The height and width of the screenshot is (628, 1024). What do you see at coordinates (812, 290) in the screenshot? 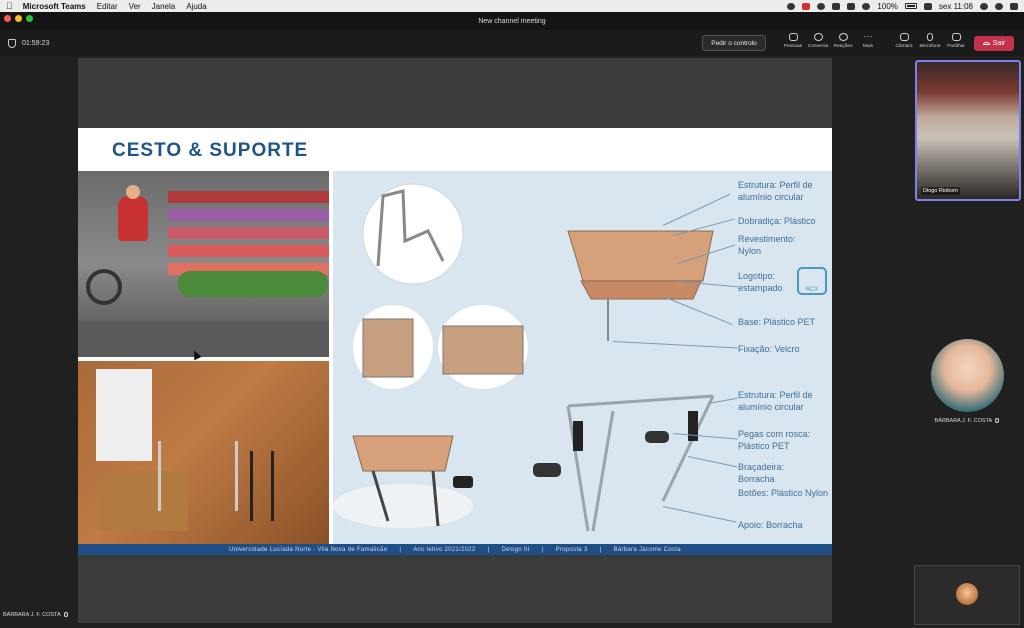
I see `logo-text: RCX` at bounding box center [812, 290].